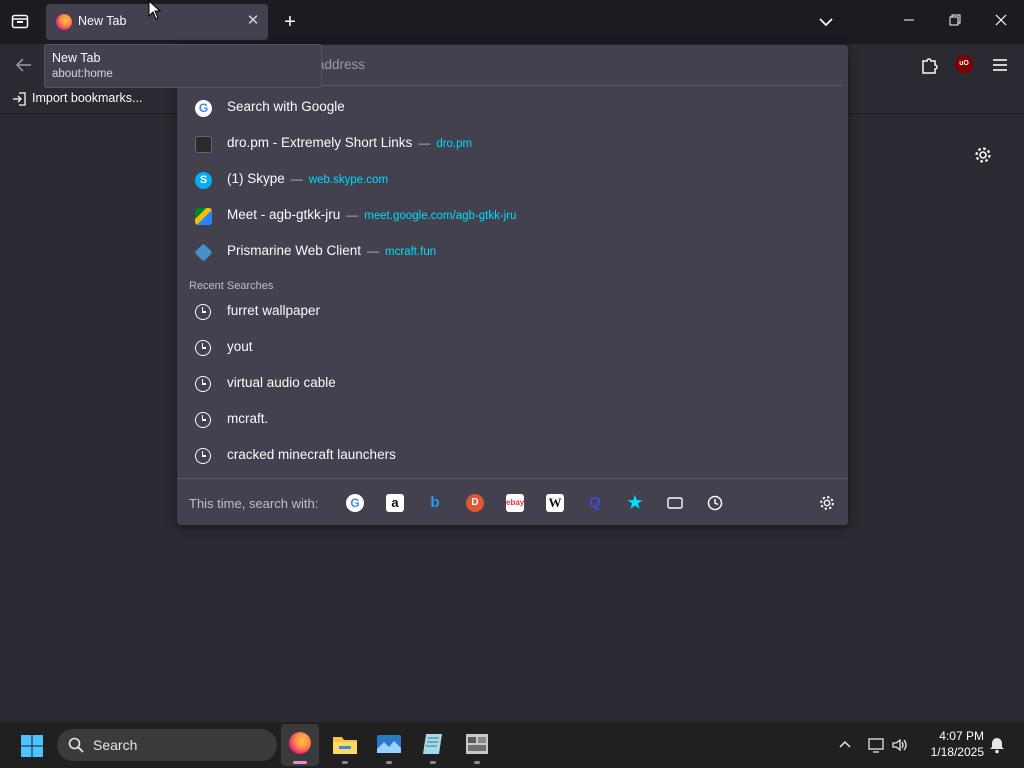  Describe the element at coordinates (203, 144) in the screenshot. I see `dropm-favicon` at that location.